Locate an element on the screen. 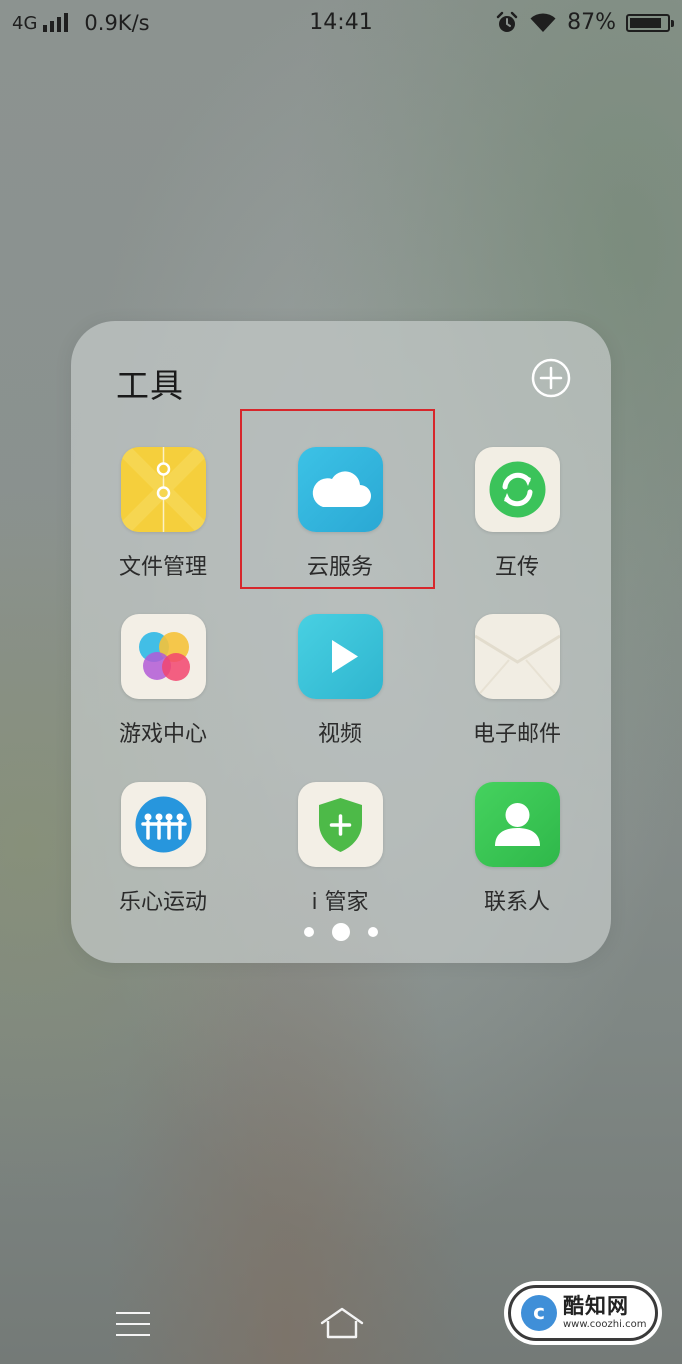 This screenshot has width=682, height=1364. app-label: 文件管理 is located at coordinates (162, 567).